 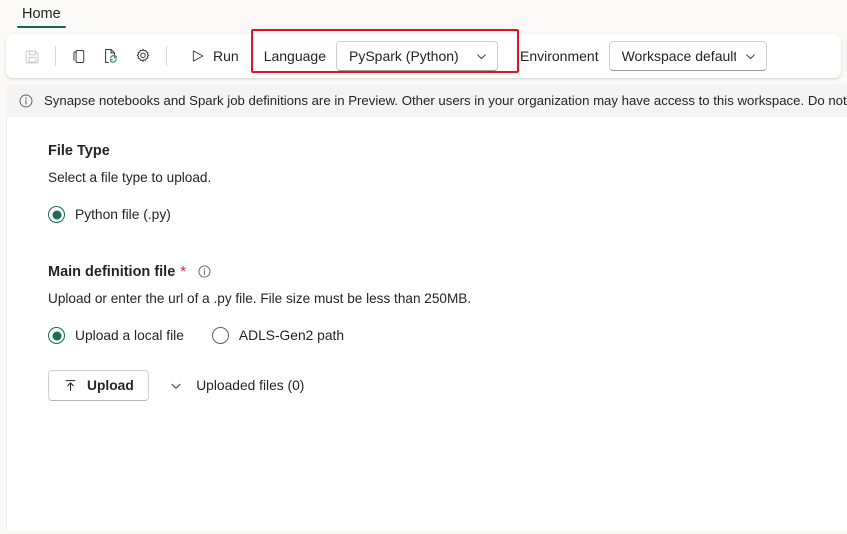 I want to click on radio-option-upload-local-file: Upload a local file, so click(x=116, y=335).